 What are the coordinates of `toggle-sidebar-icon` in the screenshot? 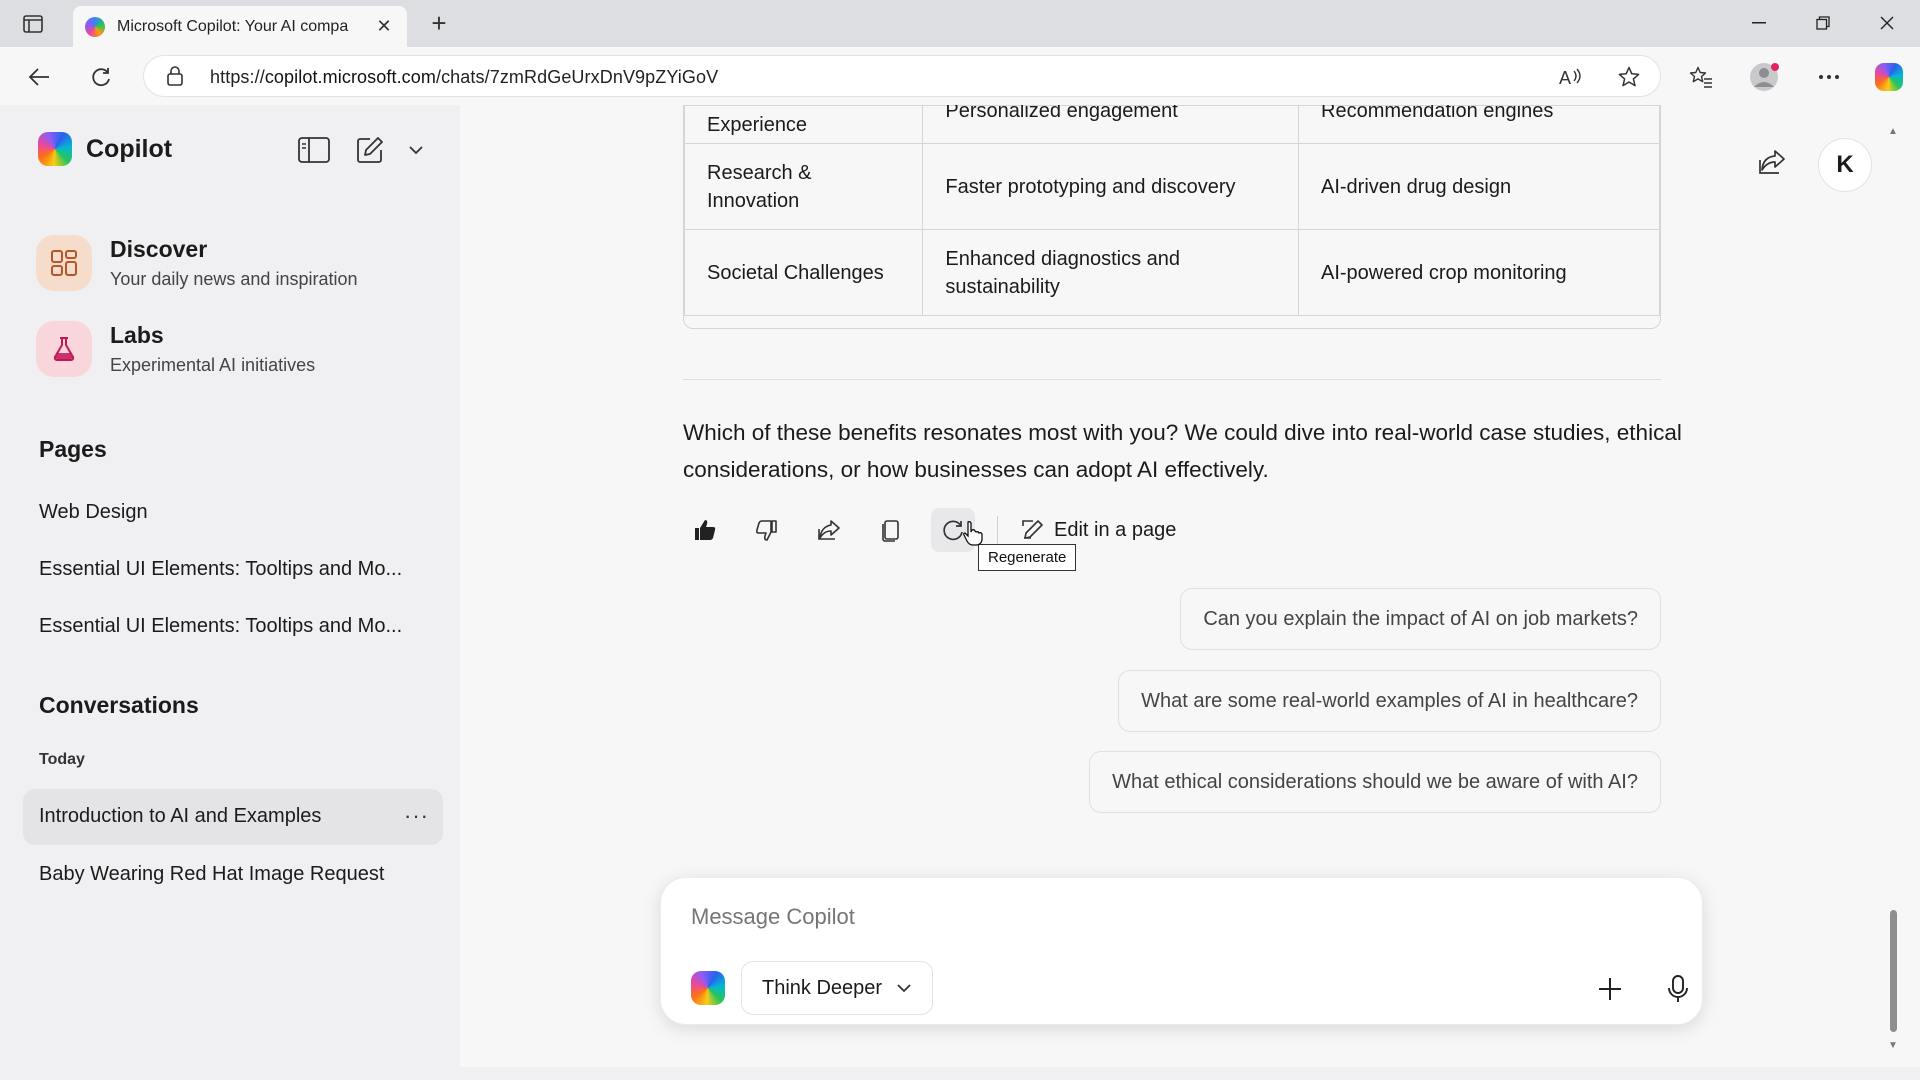 It's located at (314, 150).